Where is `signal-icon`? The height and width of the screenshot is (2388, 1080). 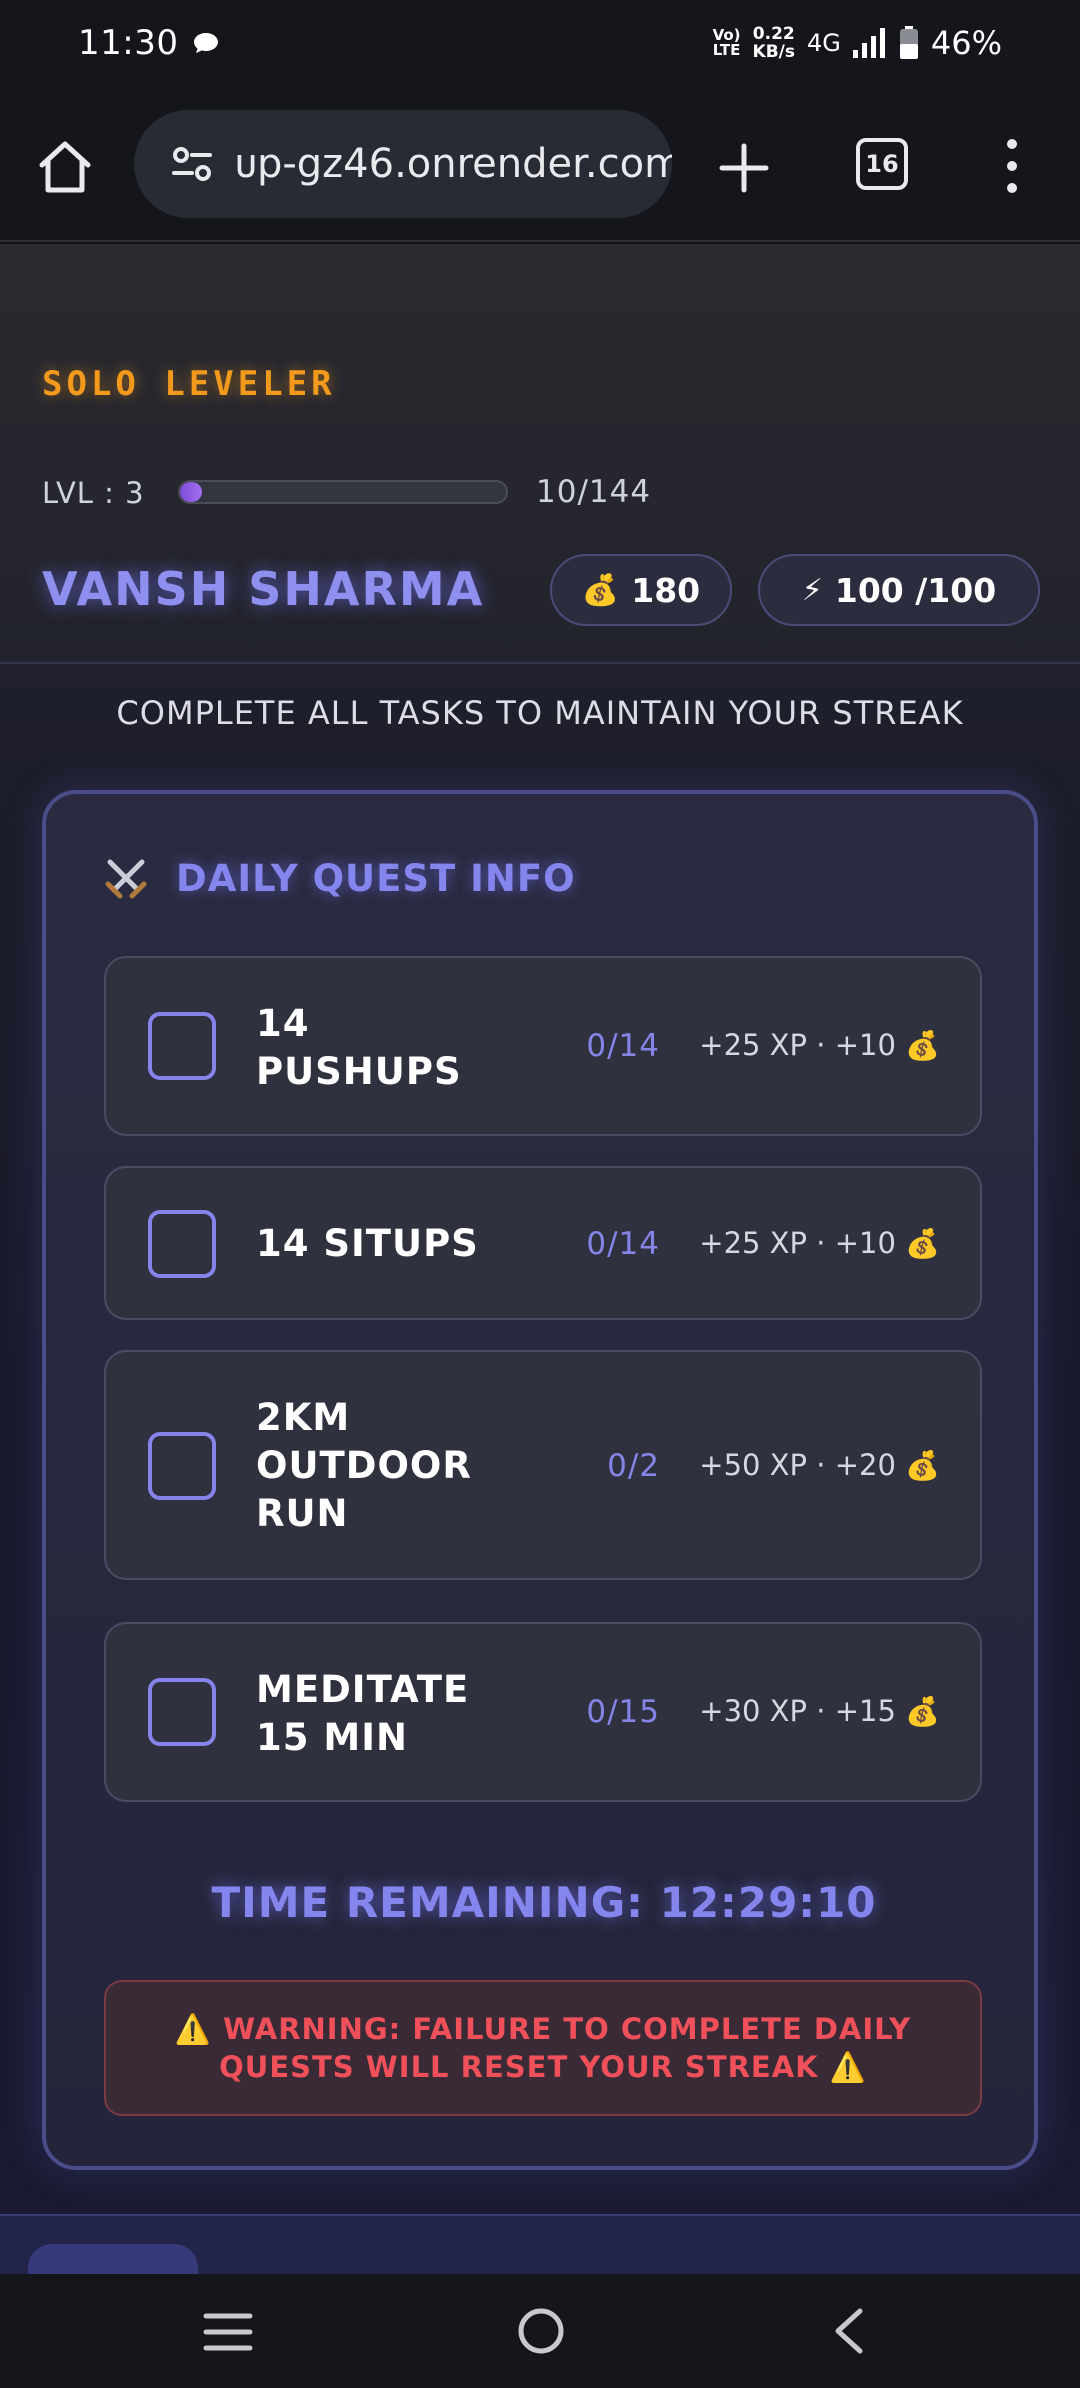 signal-icon is located at coordinates (868, 43).